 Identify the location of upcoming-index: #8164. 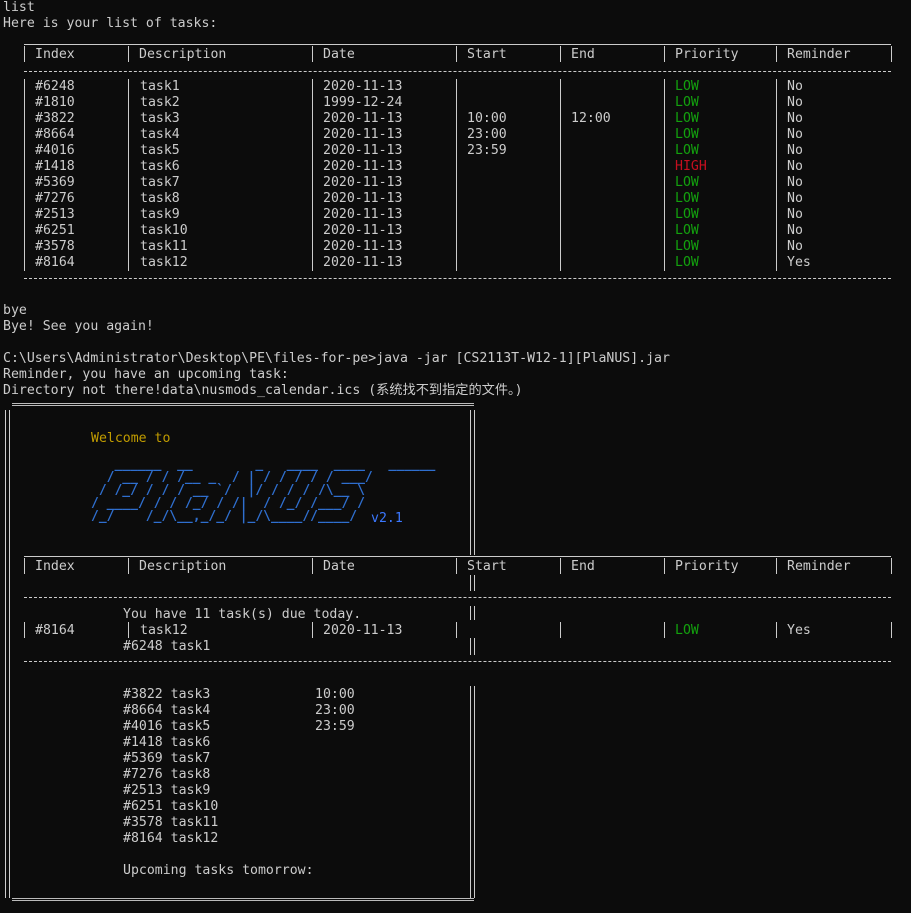
(55, 630).